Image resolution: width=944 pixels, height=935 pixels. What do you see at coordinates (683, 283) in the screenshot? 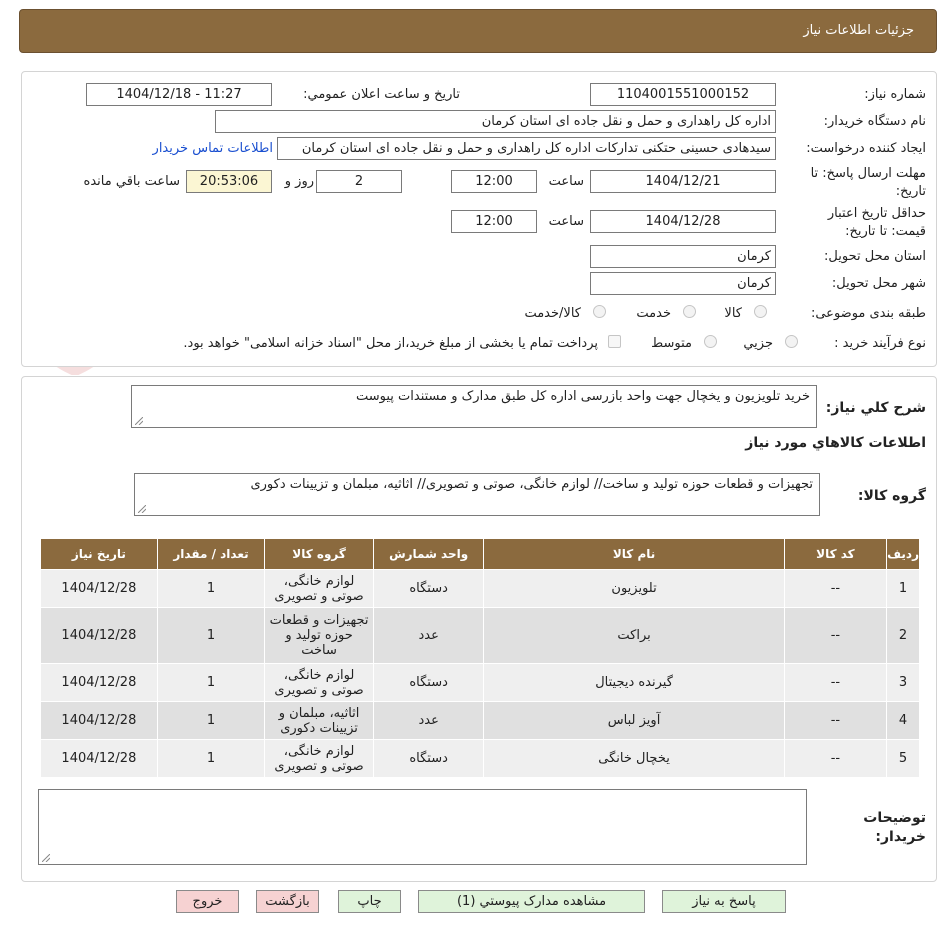
I see `city-field: کرمان` at bounding box center [683, 283].